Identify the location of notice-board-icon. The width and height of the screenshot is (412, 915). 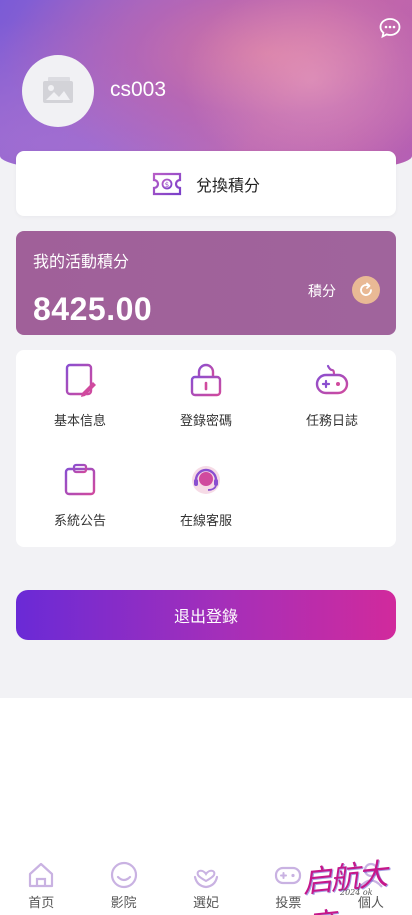
(80, 479).